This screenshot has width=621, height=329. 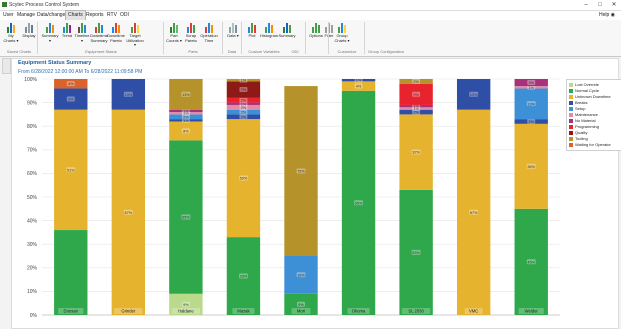 I want to click on y-tick-label: 90%, so click(x=32, y=103).